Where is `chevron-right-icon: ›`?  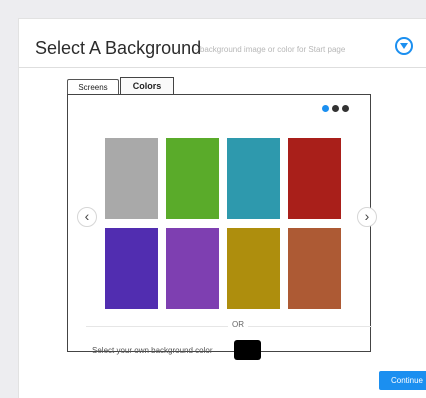 chevron-right-icon: › is located at coordinates (367, 216).